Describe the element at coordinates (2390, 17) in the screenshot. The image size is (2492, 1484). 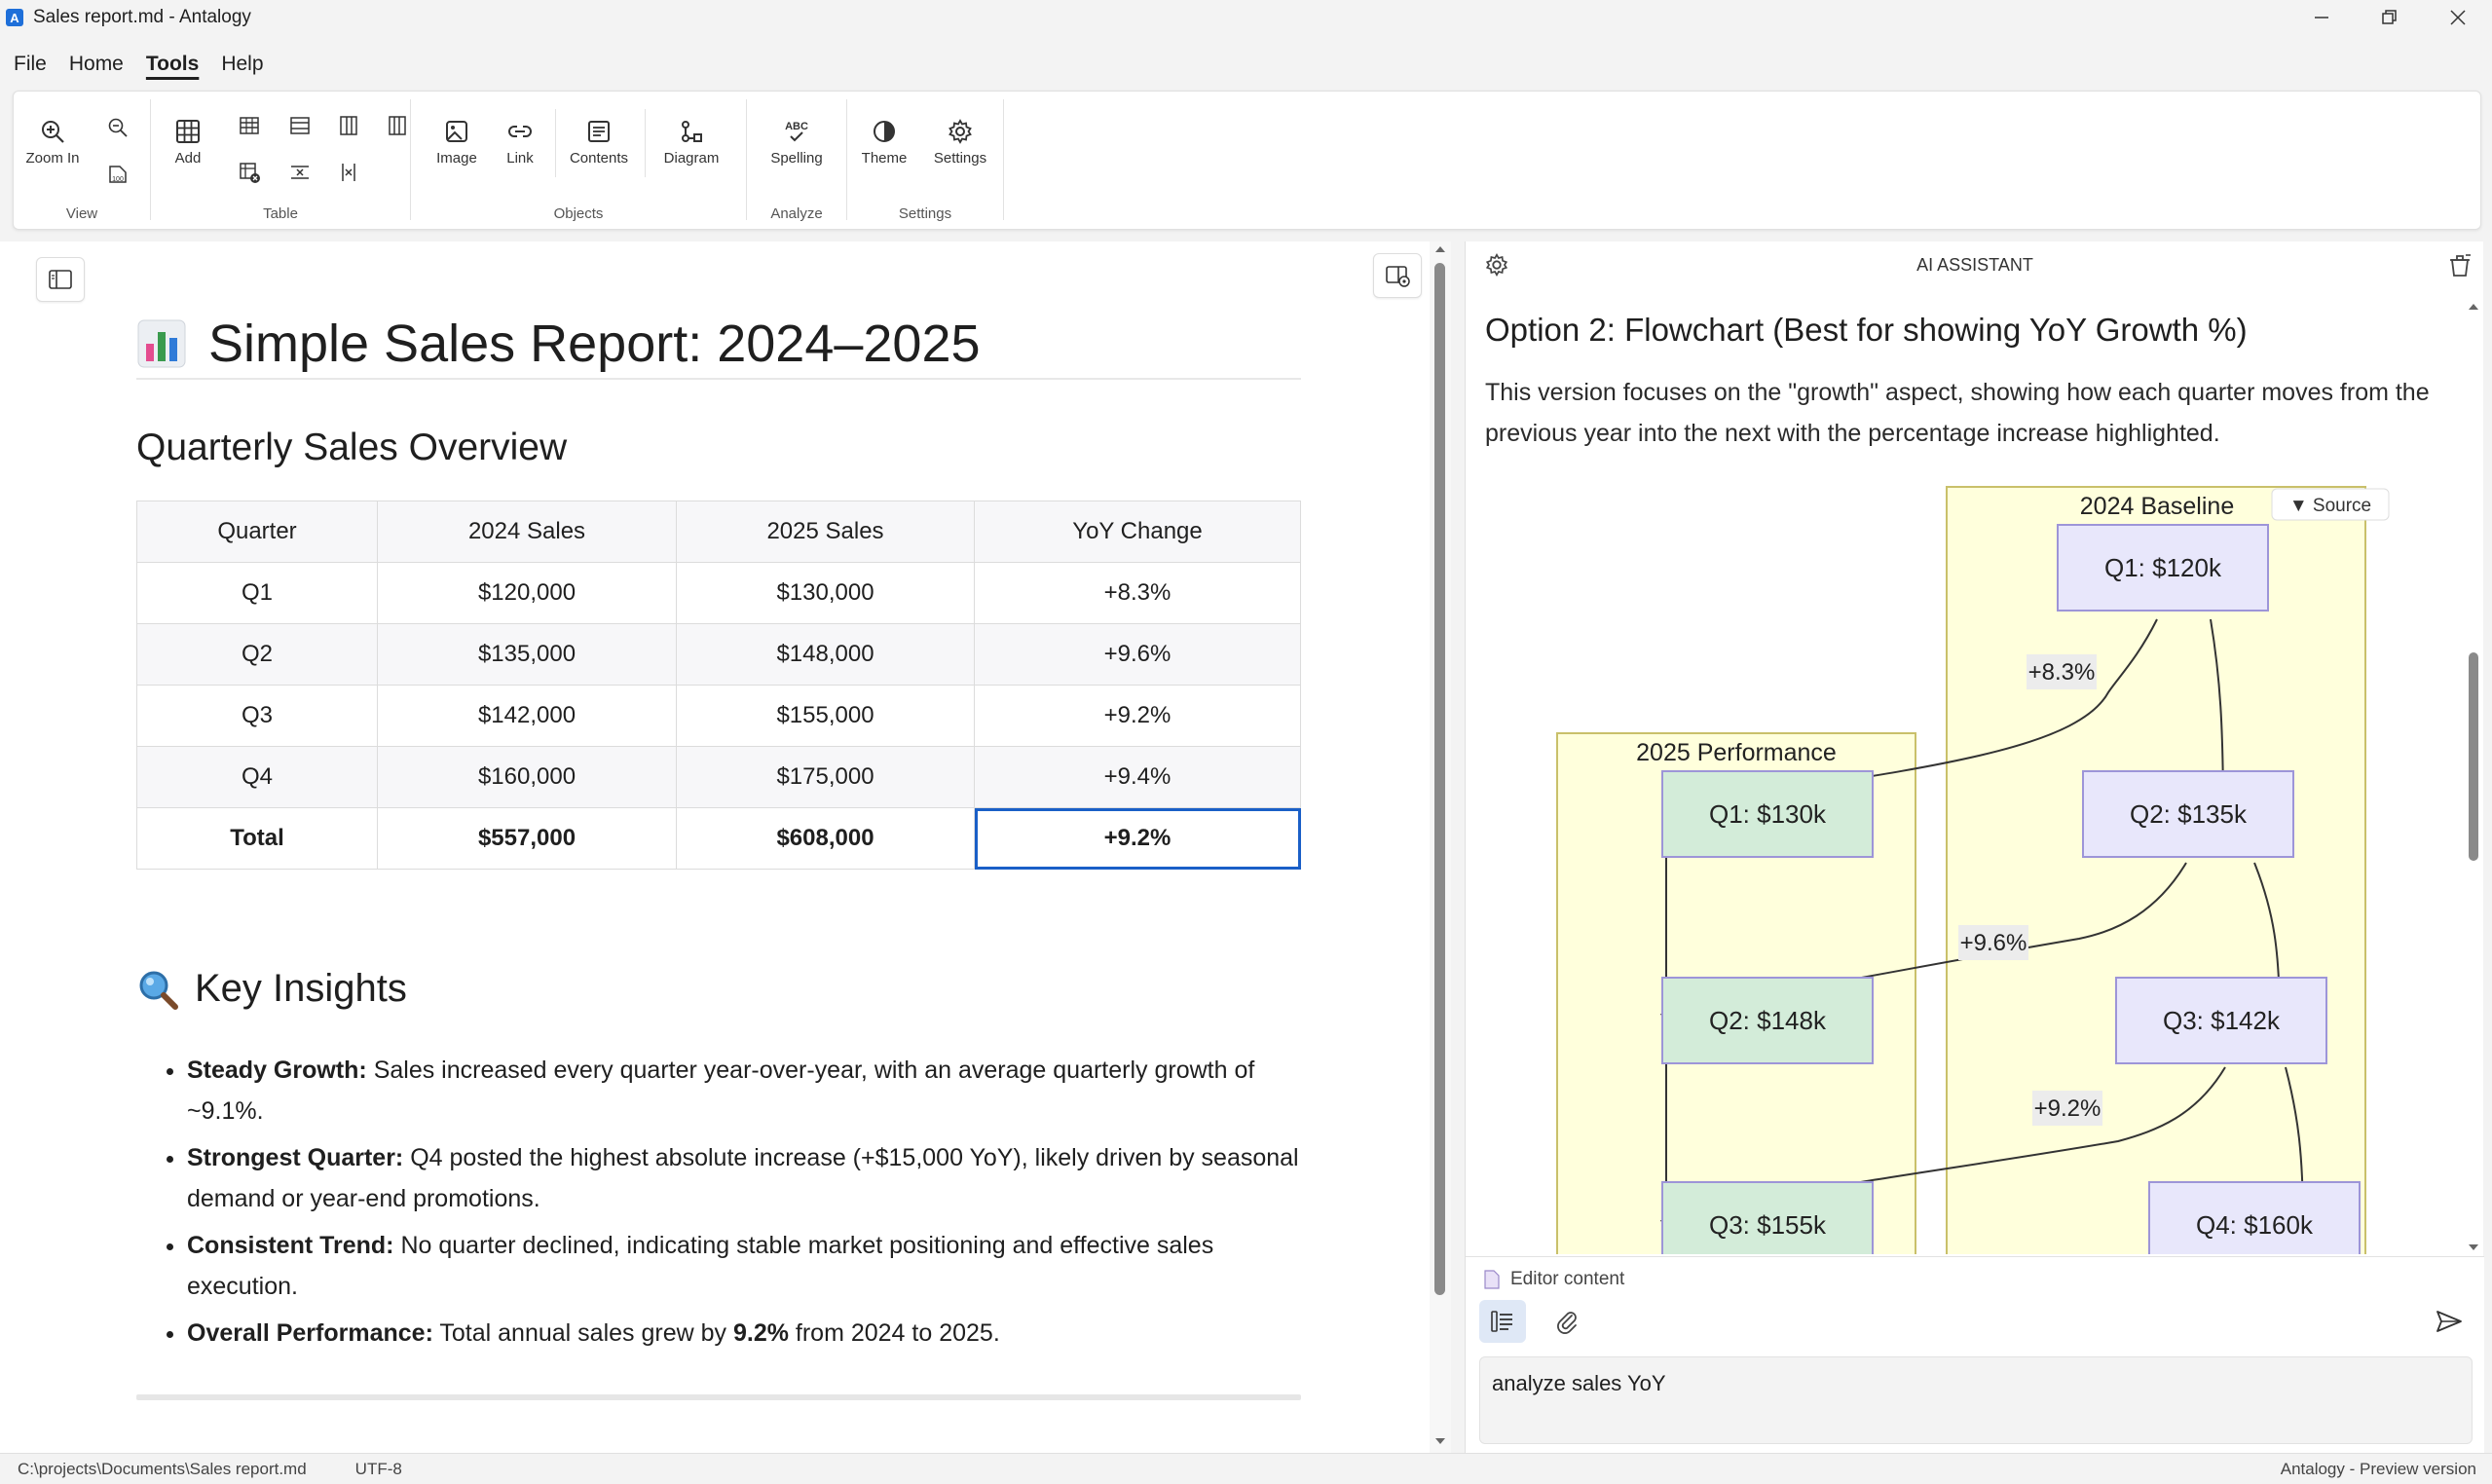
I see `restore-button` at that location.